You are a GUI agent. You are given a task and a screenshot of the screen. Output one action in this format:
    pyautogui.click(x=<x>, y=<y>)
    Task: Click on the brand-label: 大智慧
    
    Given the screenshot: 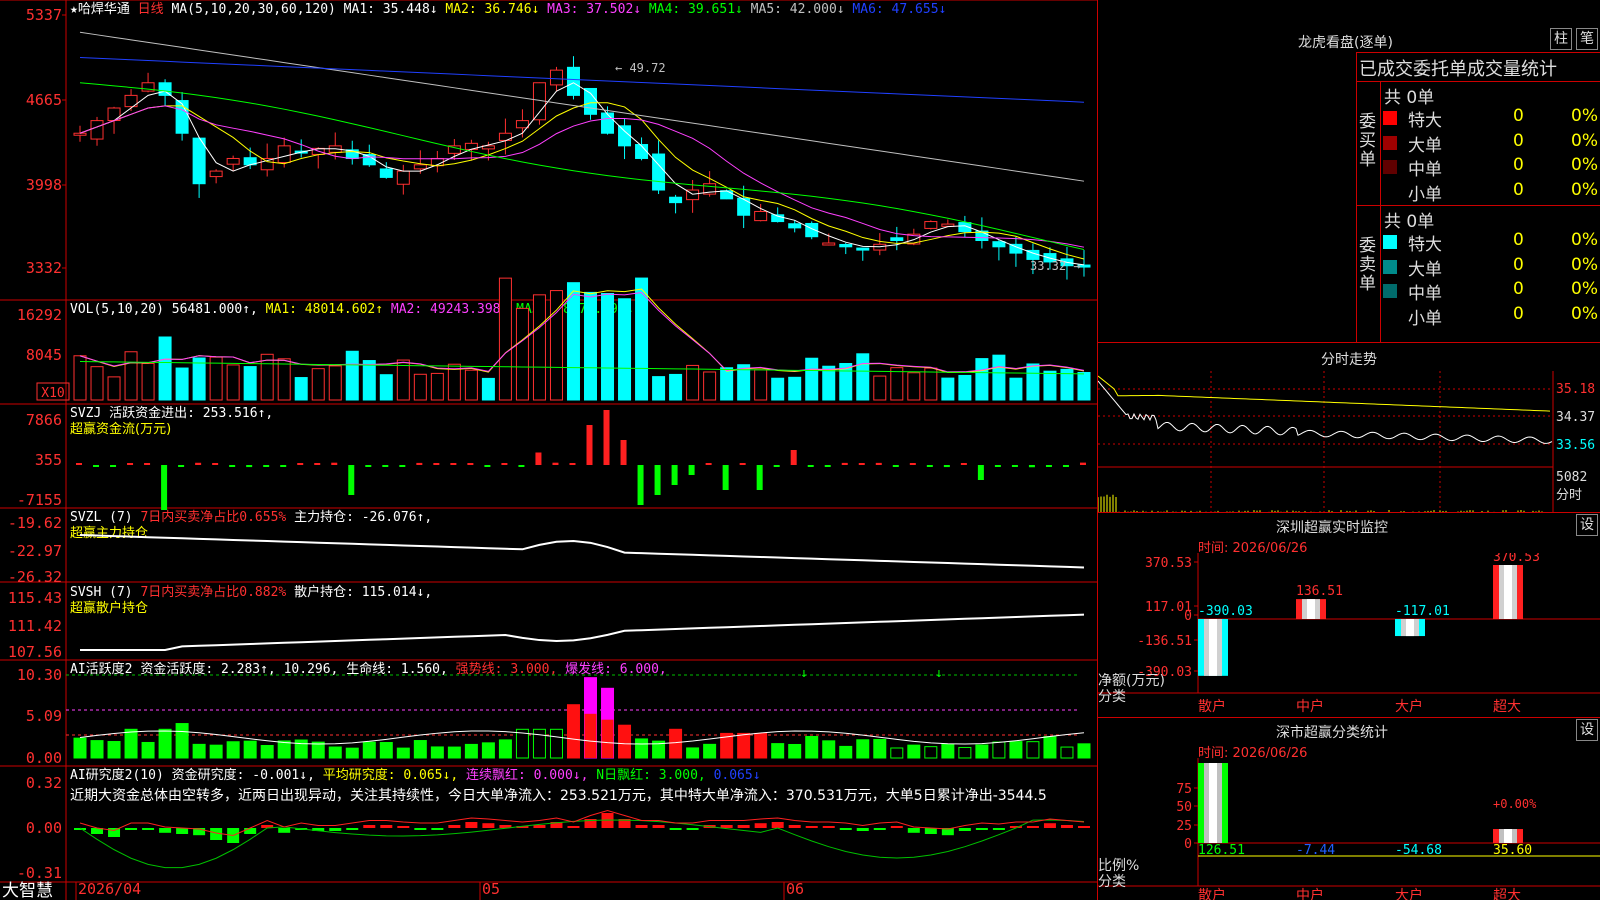 What is the action you would take?
    pyautogui.click(x=27, y=890)
    